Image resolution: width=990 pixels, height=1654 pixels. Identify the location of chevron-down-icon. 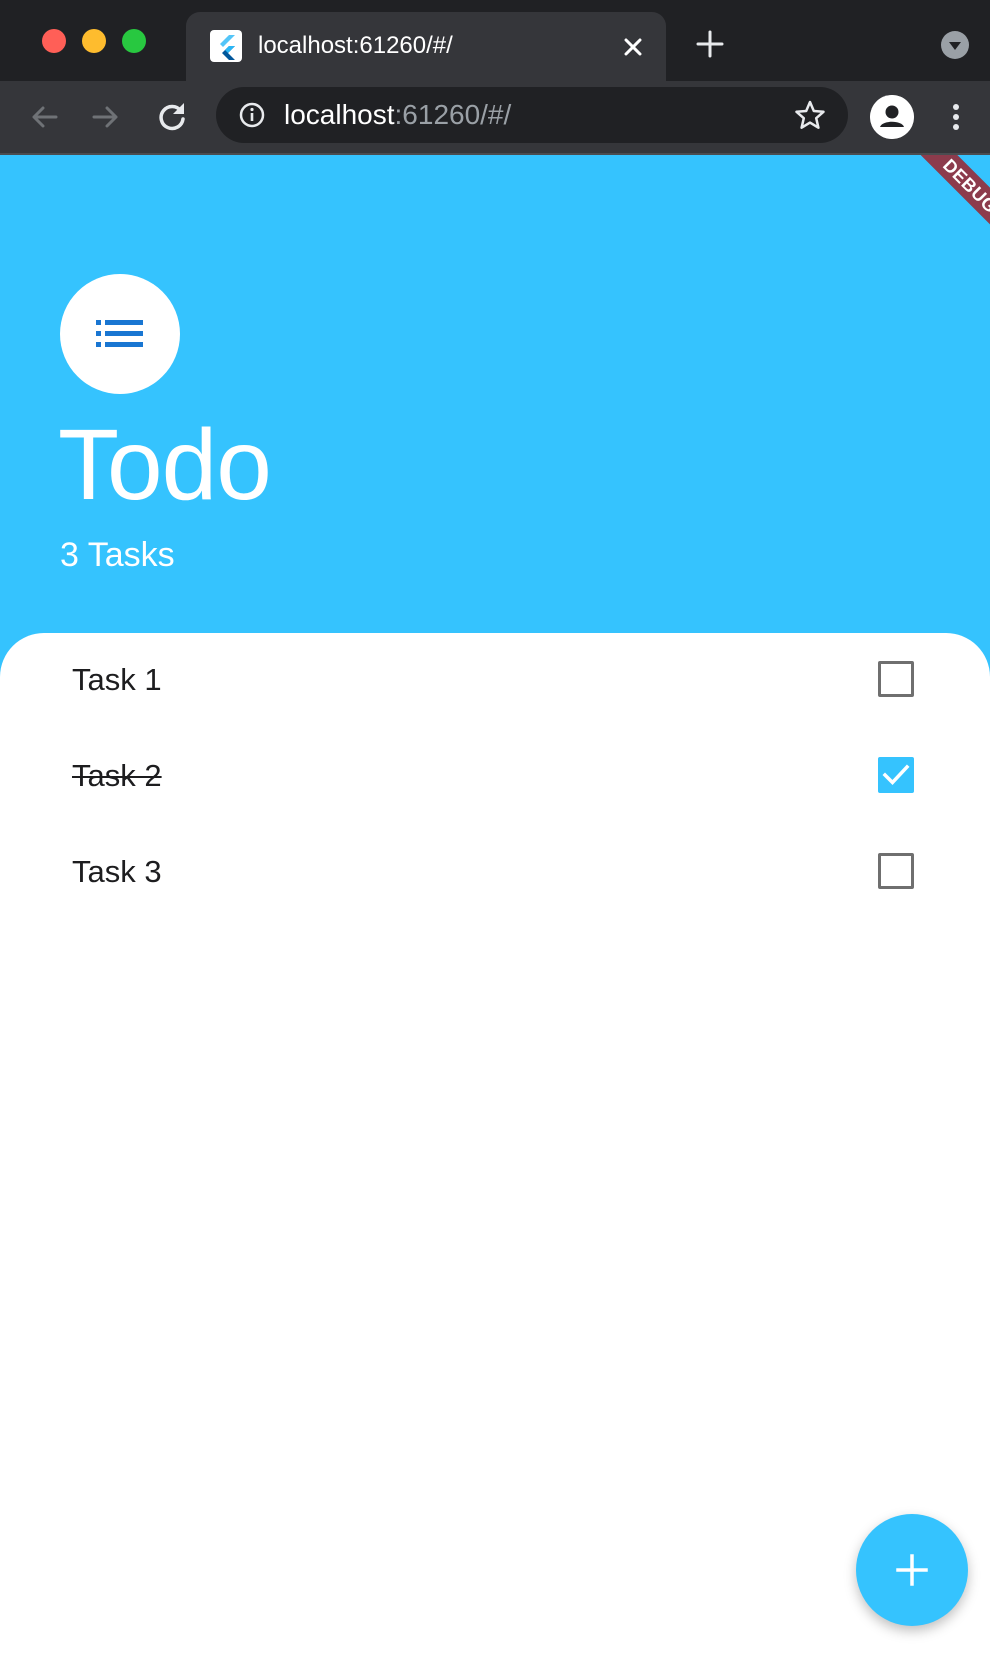
(955, 46).